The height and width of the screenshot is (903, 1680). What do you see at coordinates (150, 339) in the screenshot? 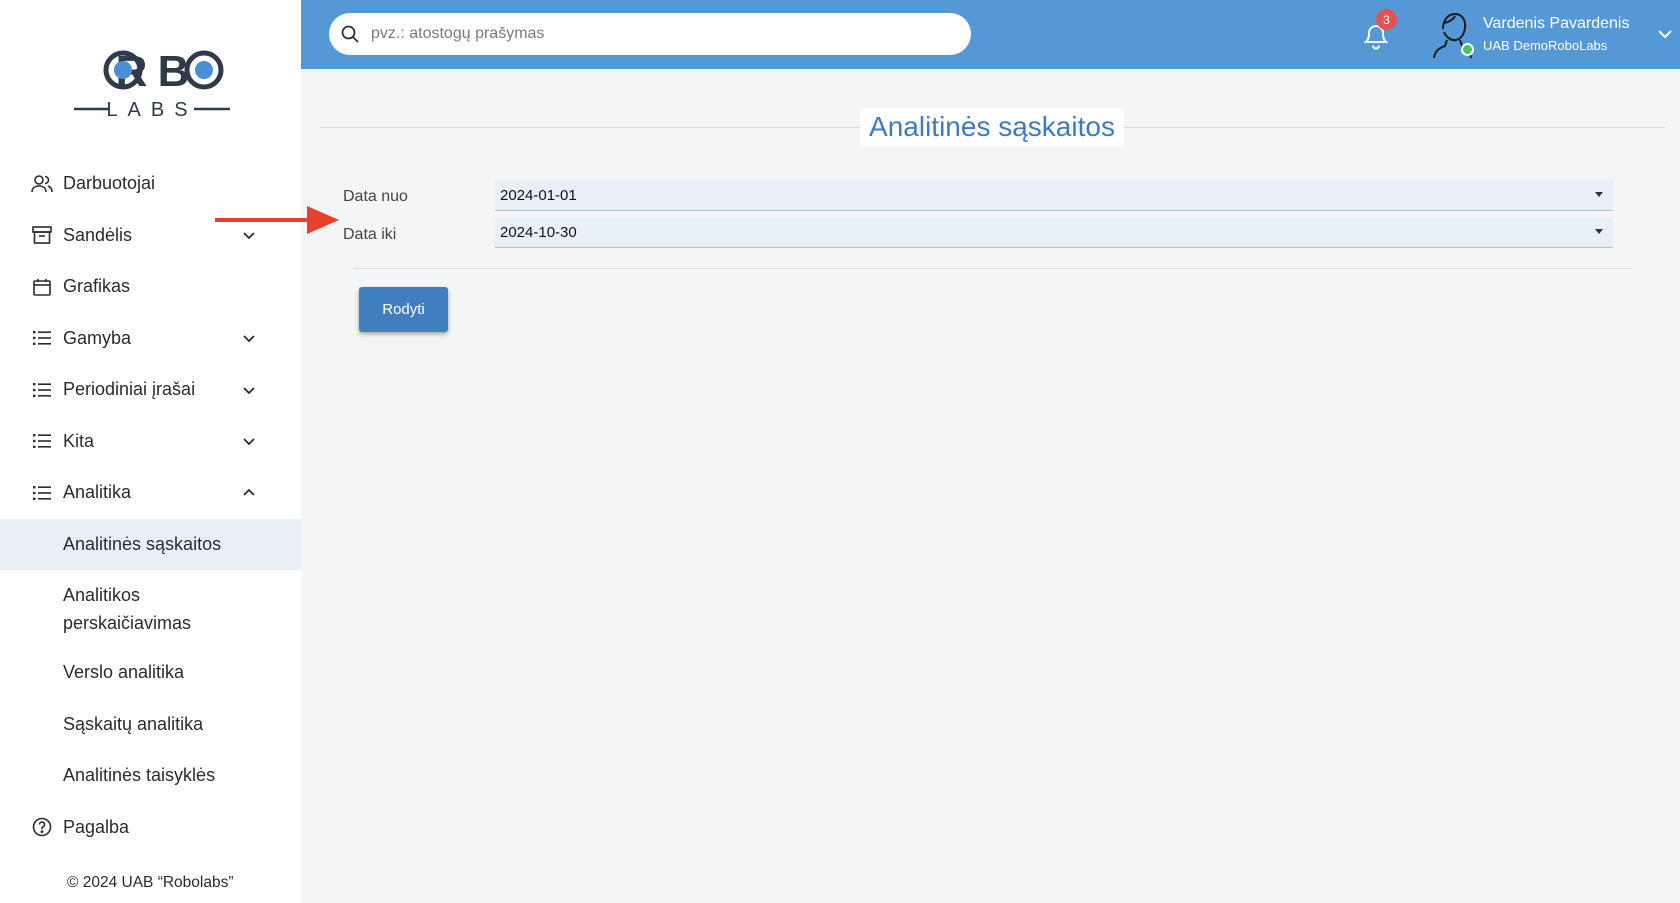
I see `sidebar-item-gamyba: Gamyba` at bounding box center [150, 339].